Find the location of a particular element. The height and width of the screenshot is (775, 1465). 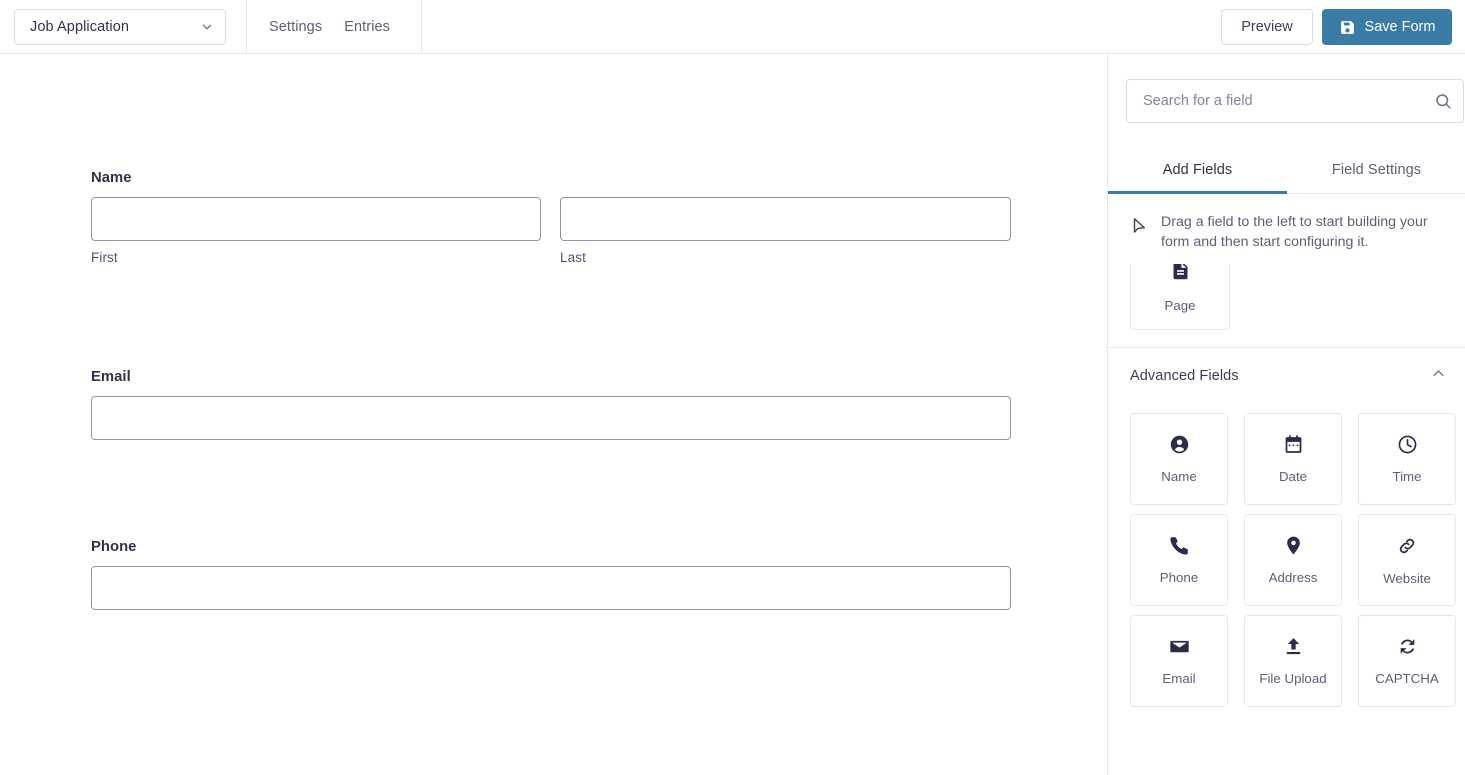

field-card-phone: Phone is located at coordinates (1179, 560).